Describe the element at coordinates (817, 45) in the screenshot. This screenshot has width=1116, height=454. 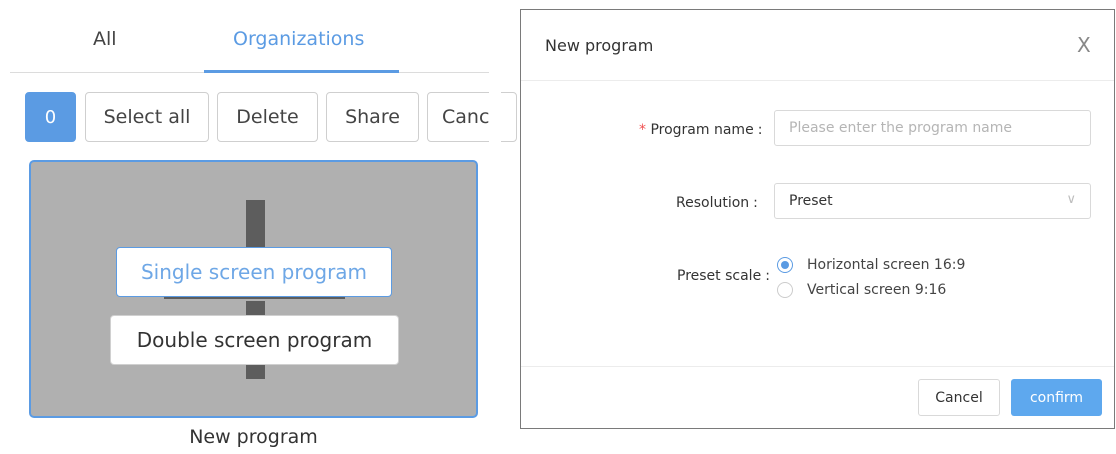
I see `dialog-header: New program X` at that location.